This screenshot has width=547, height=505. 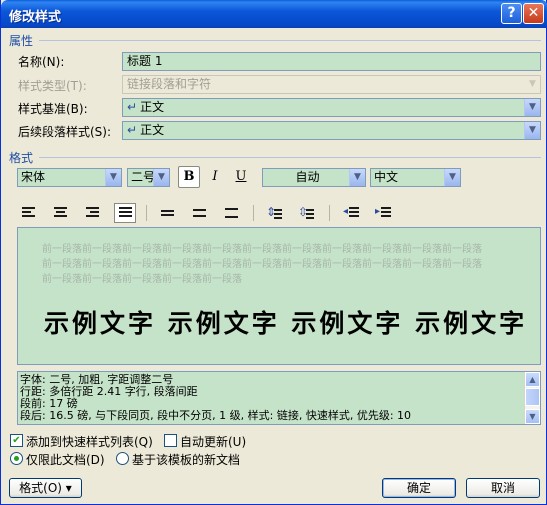 What do you see at coordinates (16, 458) in the screenshot?
I see `this-document-only-radio` at bounding box center [16, 458].